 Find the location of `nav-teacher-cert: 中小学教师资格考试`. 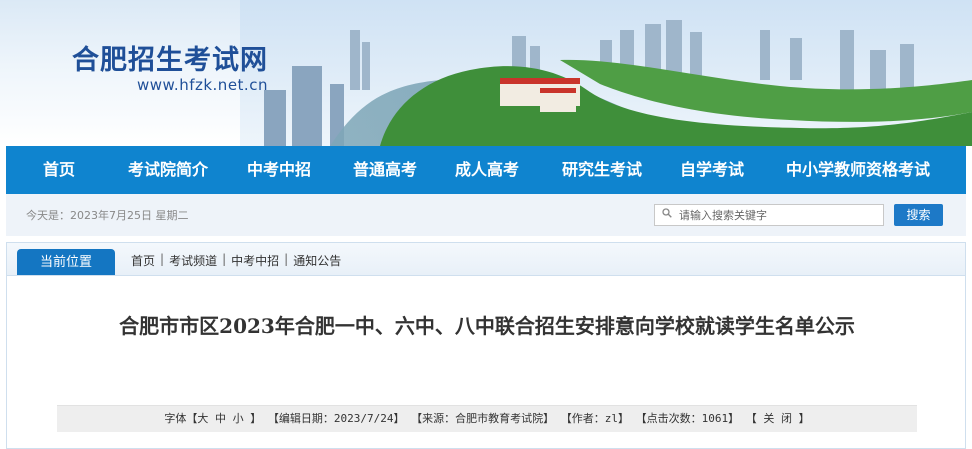

nav-teacher-cert: 中小学教师资格考试 is located at coordinates (858, 170).